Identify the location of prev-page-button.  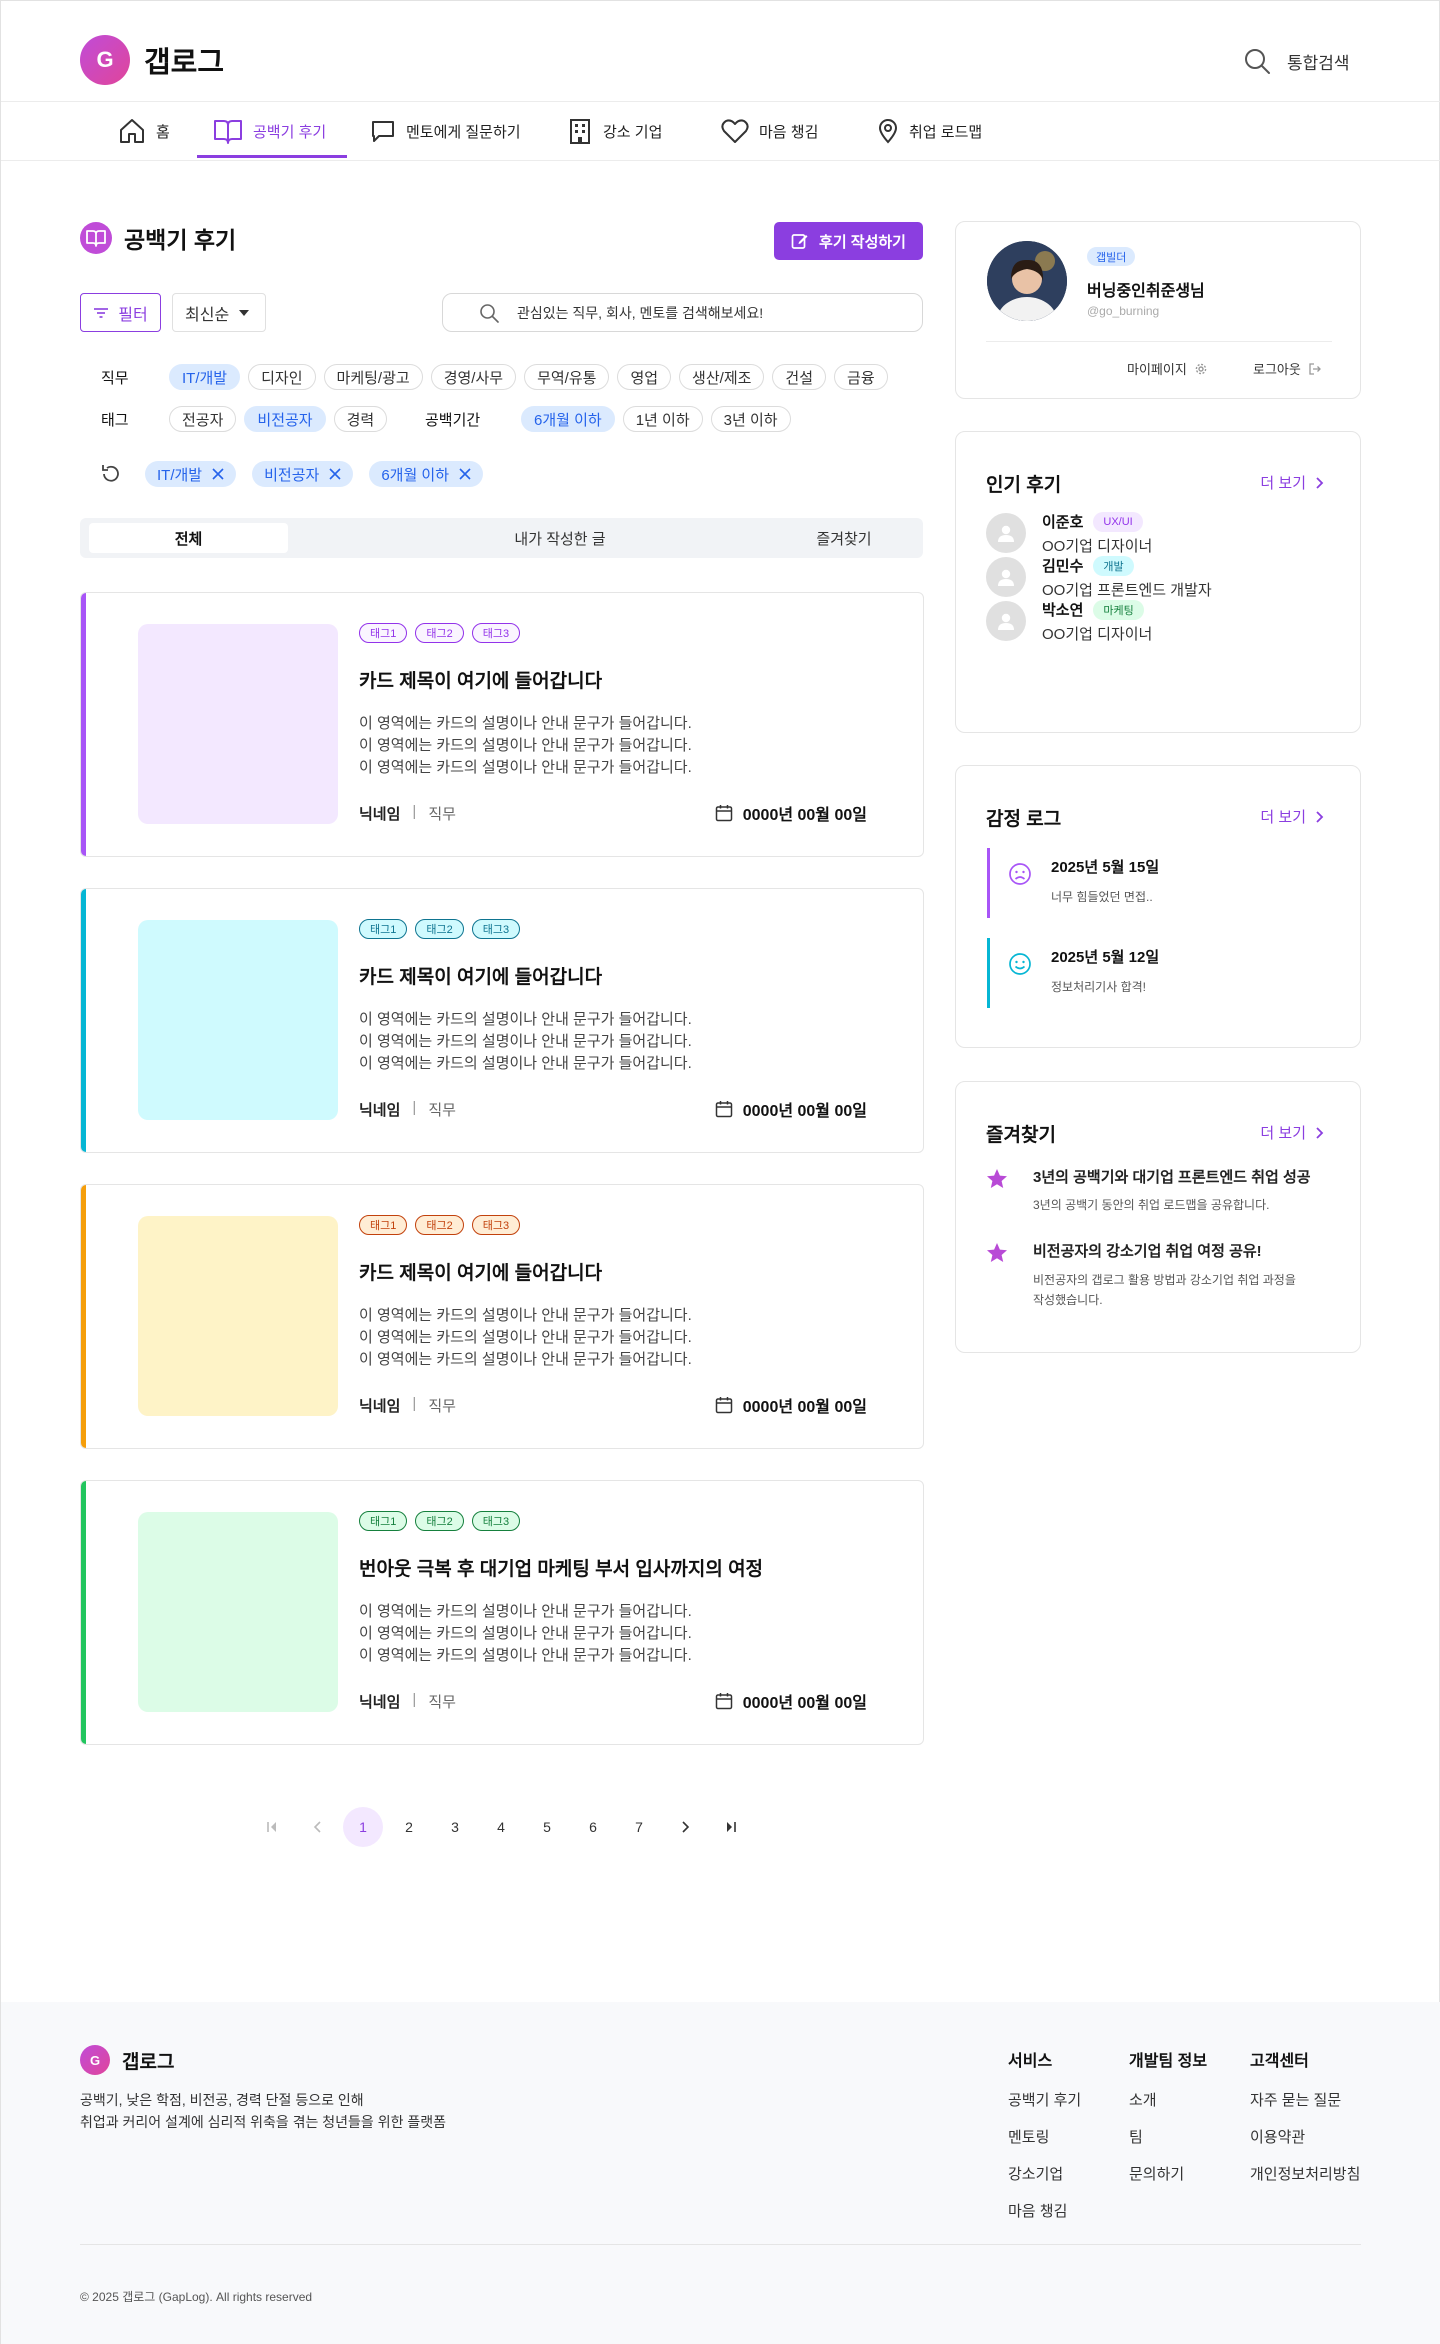
(318, 1827).